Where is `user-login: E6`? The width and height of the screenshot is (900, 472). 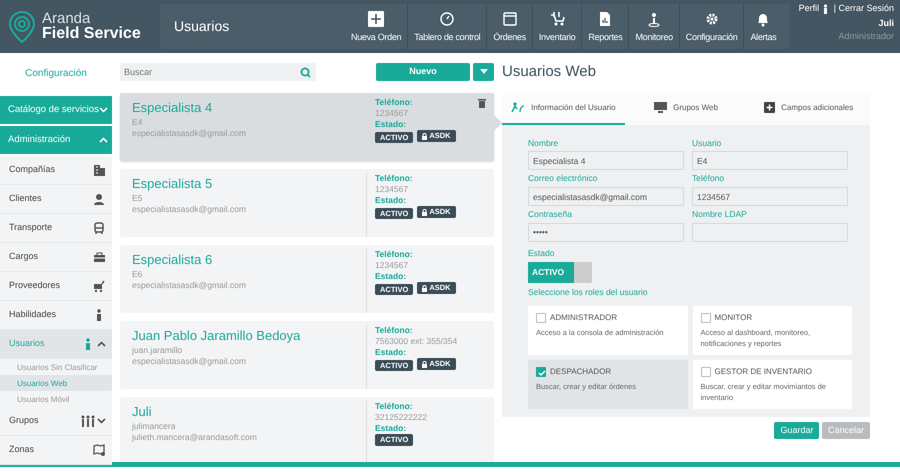 user-login: E6 is located at coordinates (138, 274).